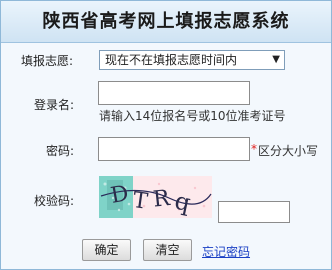 Image resolution: width=332 pixels, height=270 pixels. I want to click on required-mark: *, so click(254, 149).